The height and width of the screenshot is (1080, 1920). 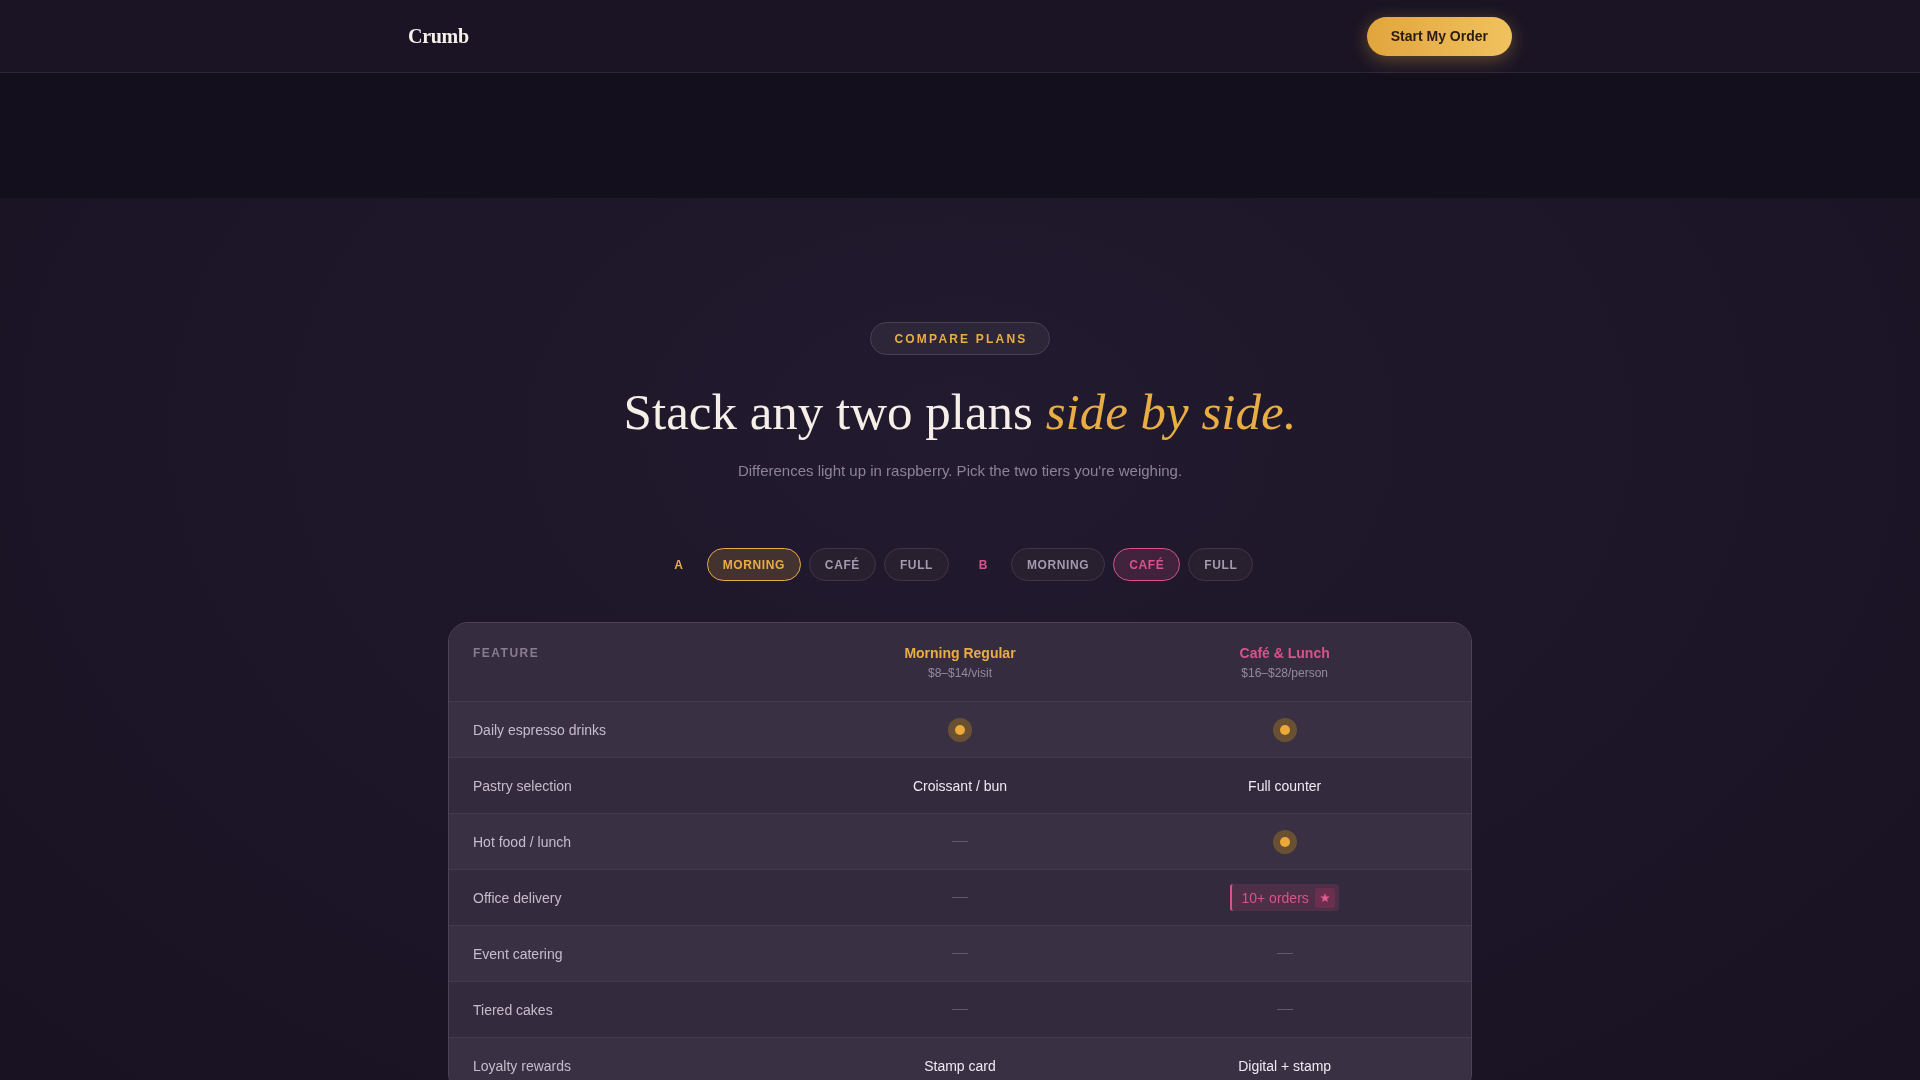 I want to click on table-cell: Croissant / bun, so click(x=960, y=785).